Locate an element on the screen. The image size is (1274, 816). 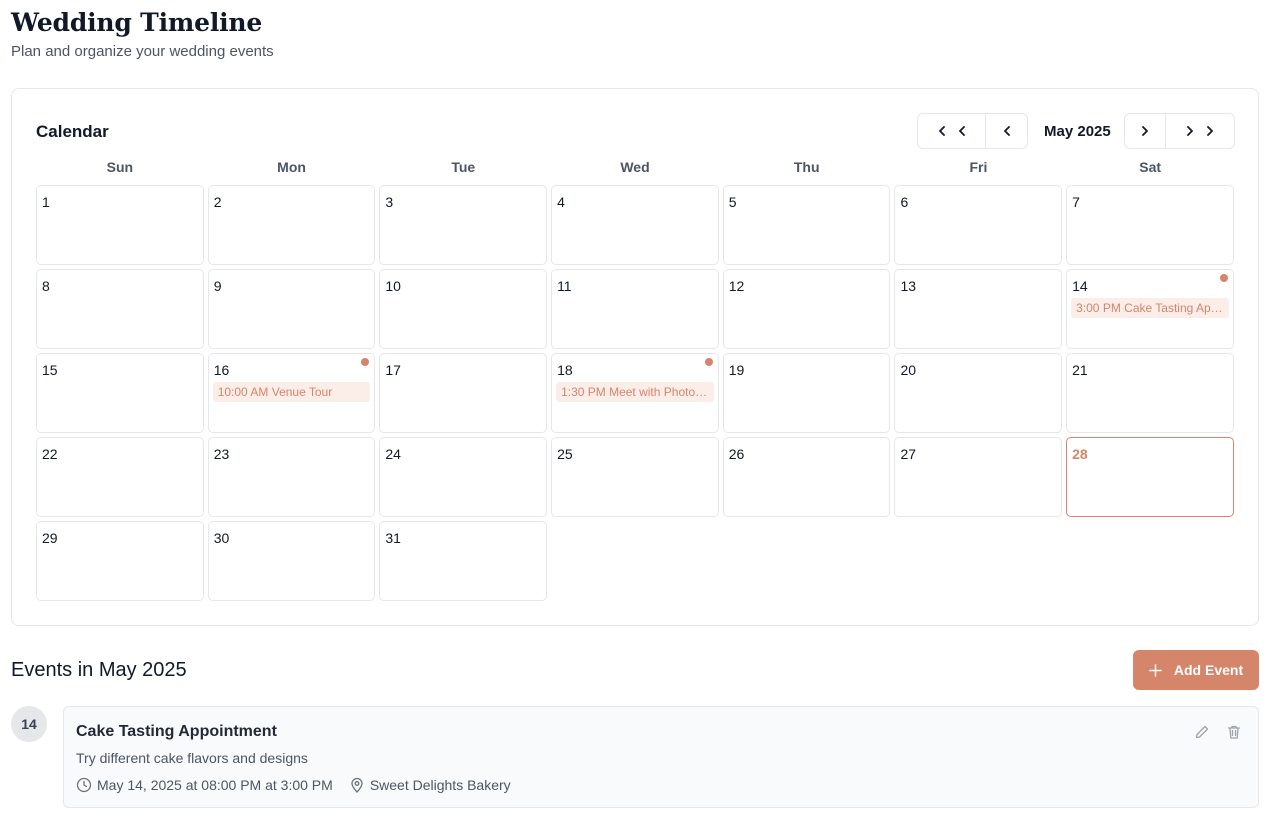
day-number: 9 is located at coordinates (217, 286).